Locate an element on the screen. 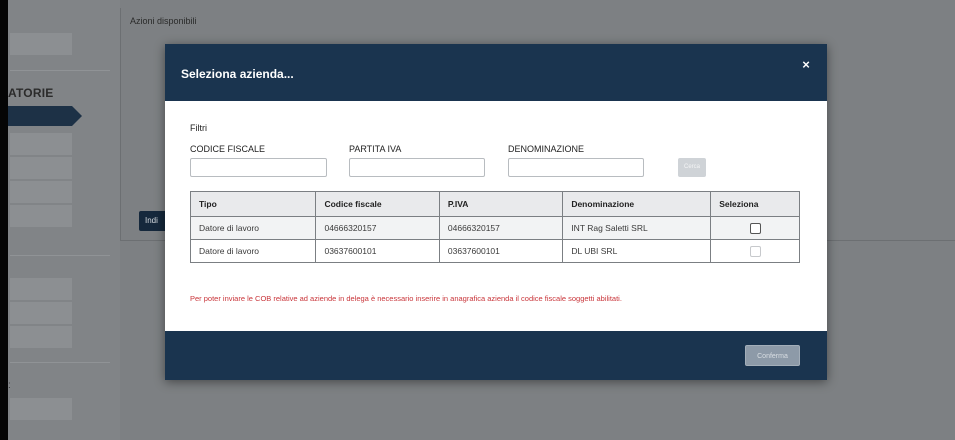 The image size is (955, 440). select-checkbox is located at coordinates (755, 228).